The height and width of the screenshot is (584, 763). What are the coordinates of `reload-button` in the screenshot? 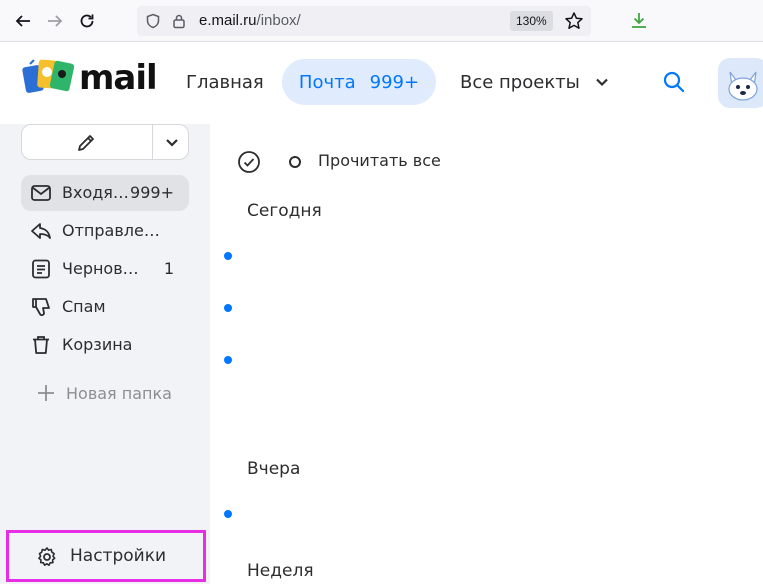 It's located at (87, 21).